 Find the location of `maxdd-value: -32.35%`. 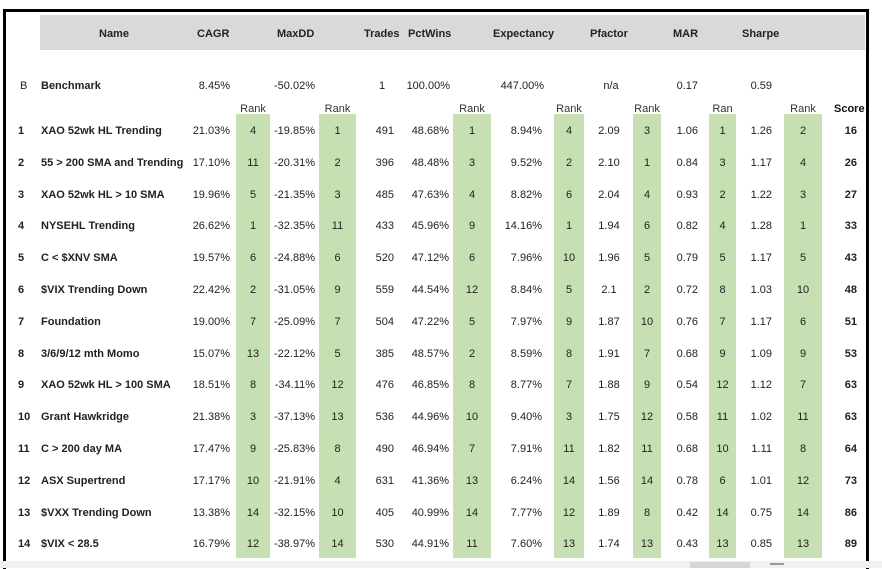

maxdd-value: -32.35% is located at coordinates (294, 226).